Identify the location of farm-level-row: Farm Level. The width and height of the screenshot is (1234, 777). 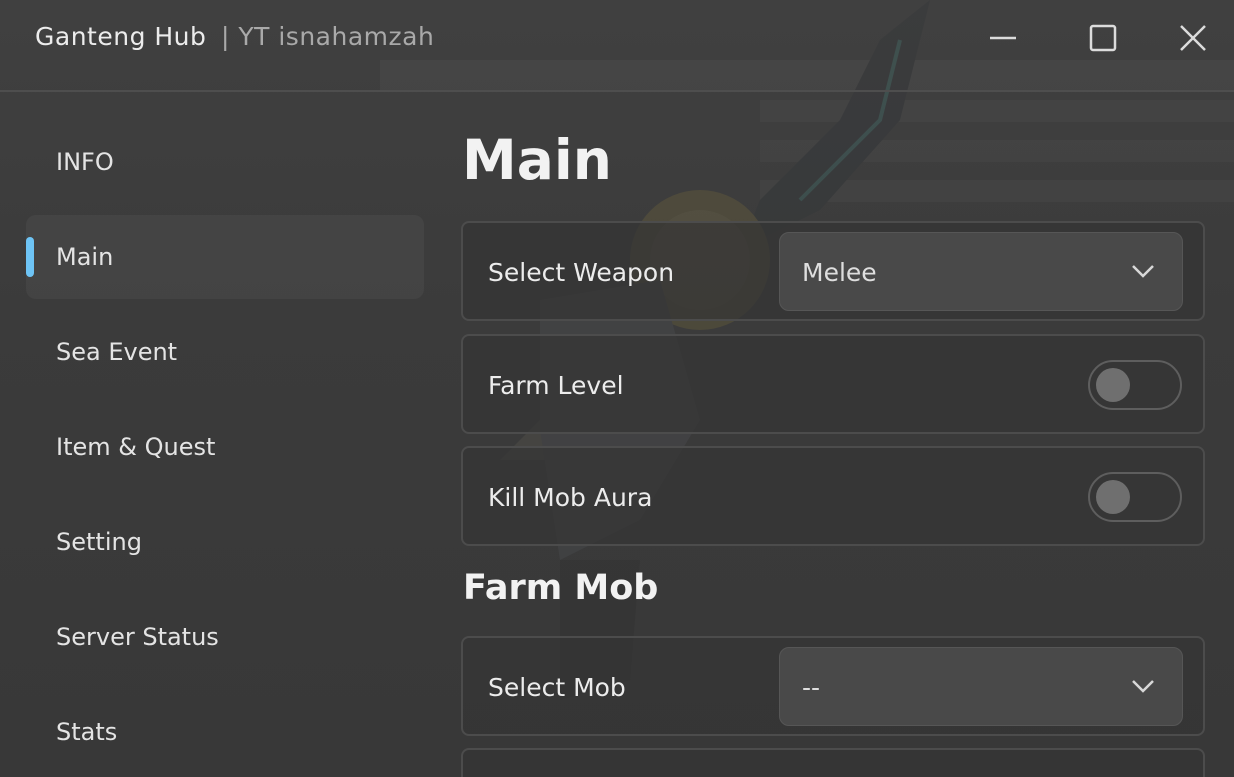
(833, 384).